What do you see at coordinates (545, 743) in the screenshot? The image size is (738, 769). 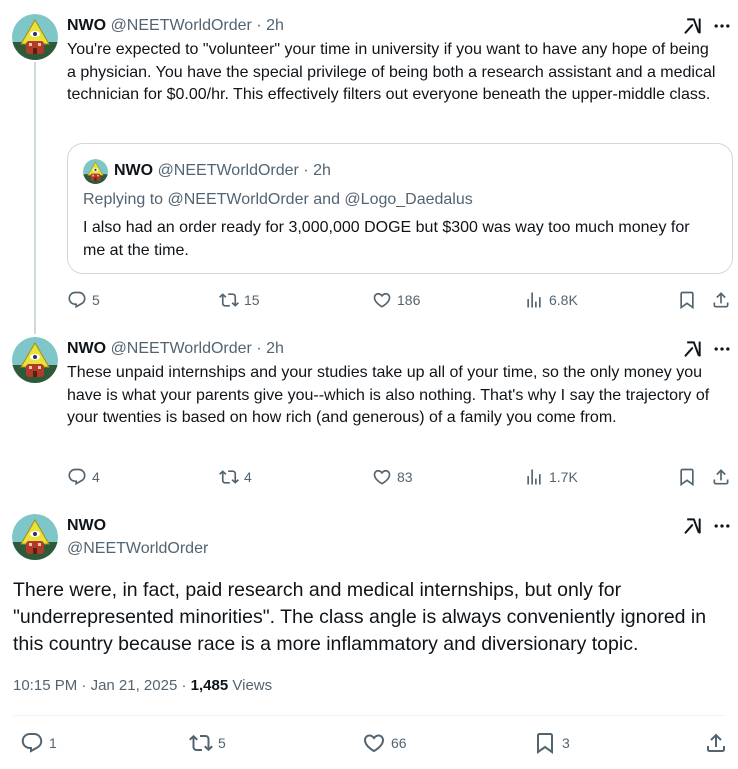 I see `bookmark-icon` at bounding box center [545, 743].